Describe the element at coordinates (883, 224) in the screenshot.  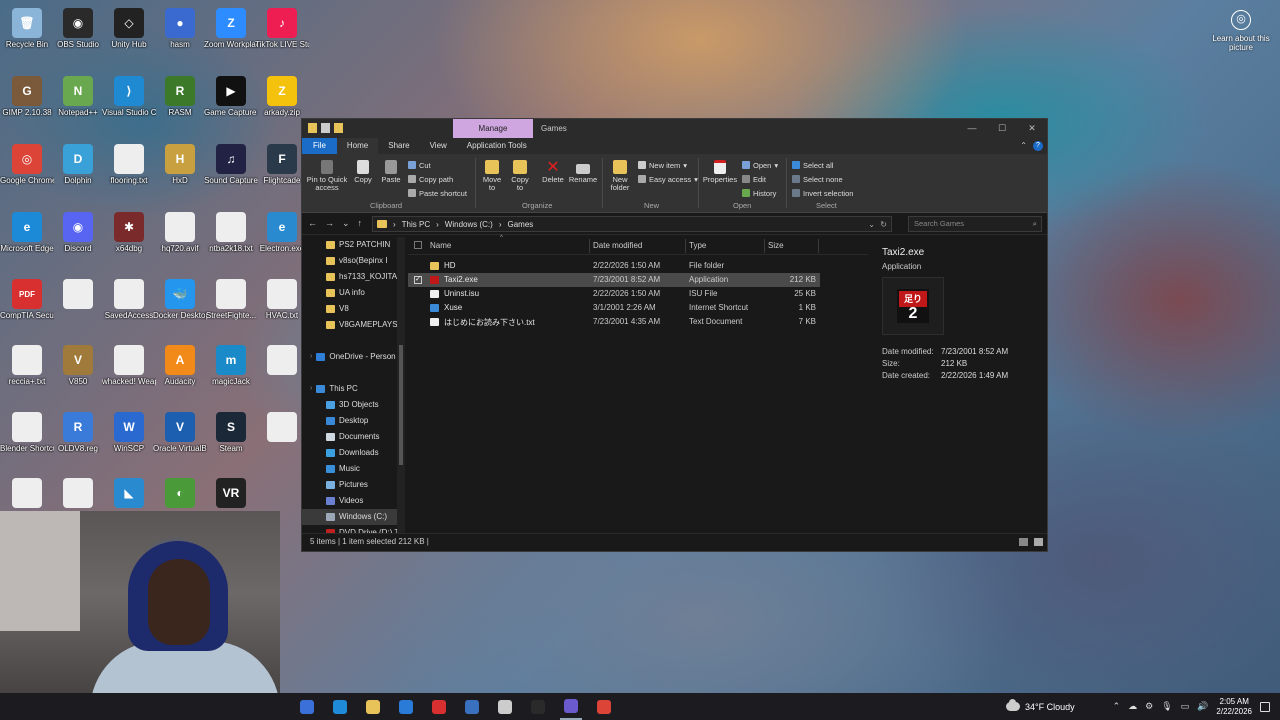
I see `refresh-icon: ↻` at that location.